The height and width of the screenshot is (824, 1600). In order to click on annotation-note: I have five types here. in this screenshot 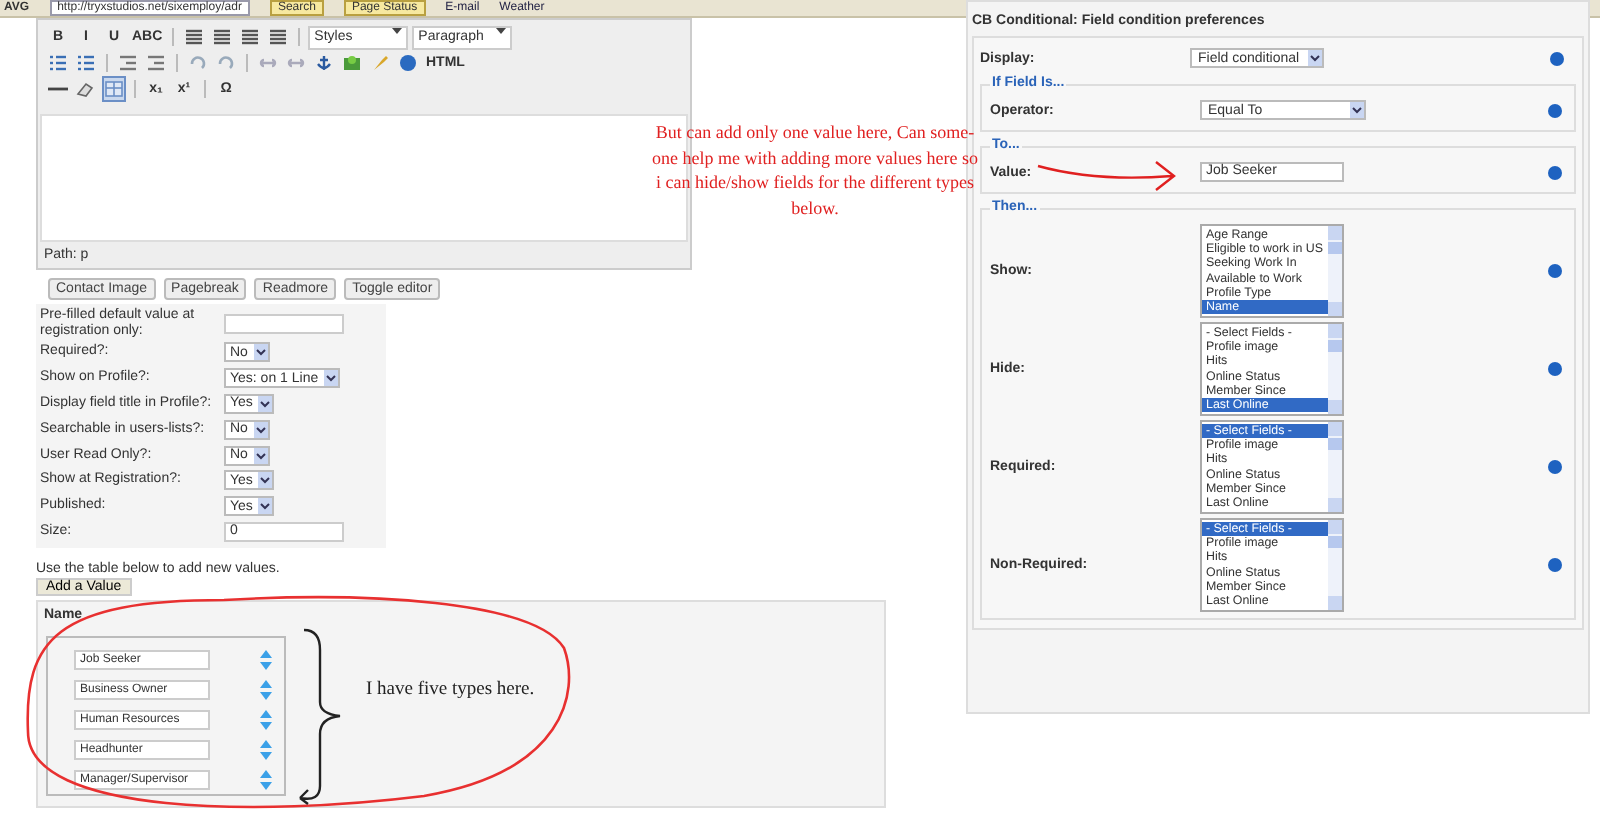, I will do `click(450, 690)`.